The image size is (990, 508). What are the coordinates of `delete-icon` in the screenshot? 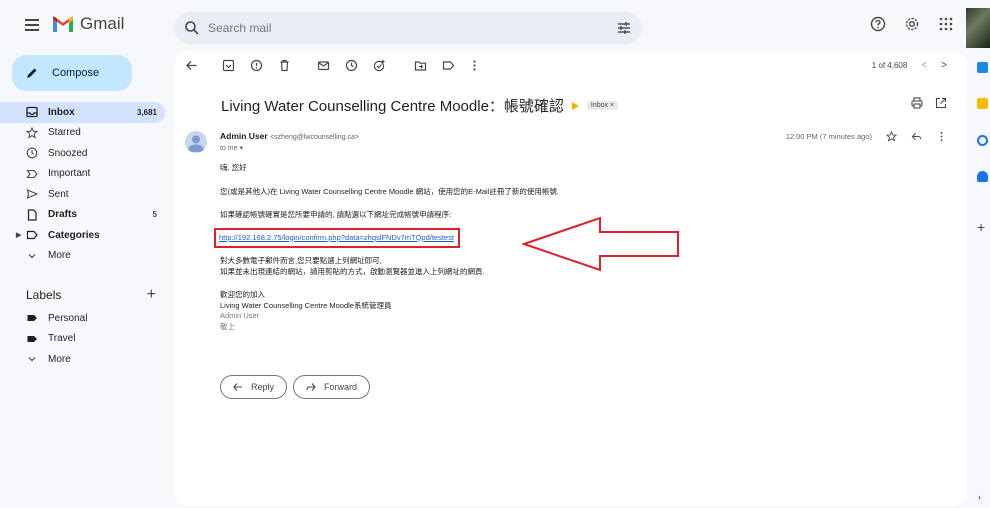 It's located at (284, 65).